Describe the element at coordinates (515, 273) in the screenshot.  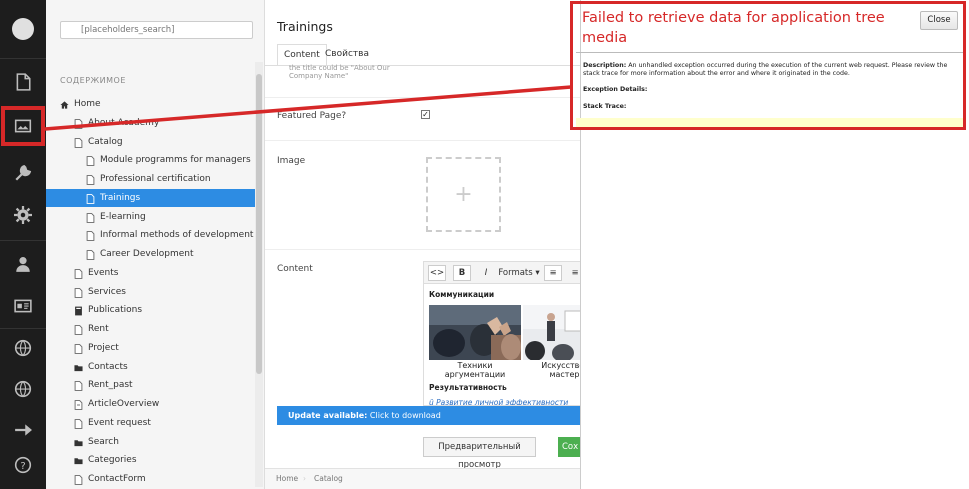
I see `formats-label: Formats` at that location.